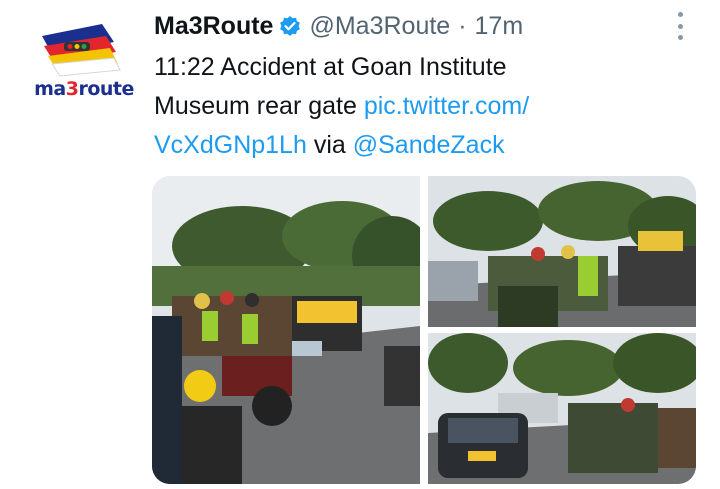 This screenshot has height=489, width=720. What do you see at coordinates (213, 26) in the screenshot?
I see `display-name: Ma3Route` at bounding box center [213, 26].